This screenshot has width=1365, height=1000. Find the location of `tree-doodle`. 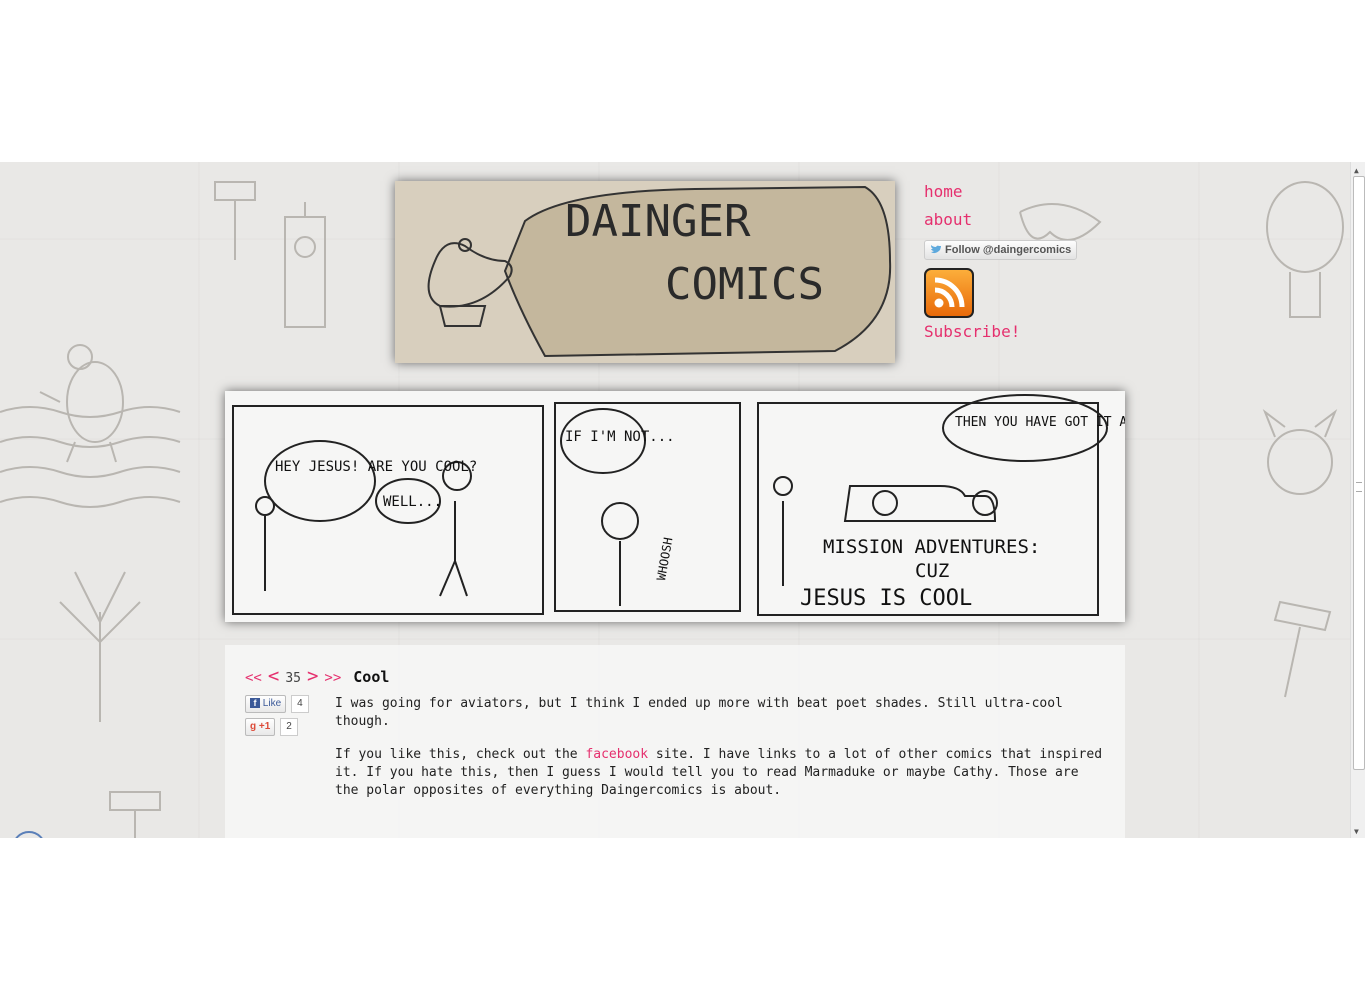

tree-doodle is located at coordinates (100, 646).